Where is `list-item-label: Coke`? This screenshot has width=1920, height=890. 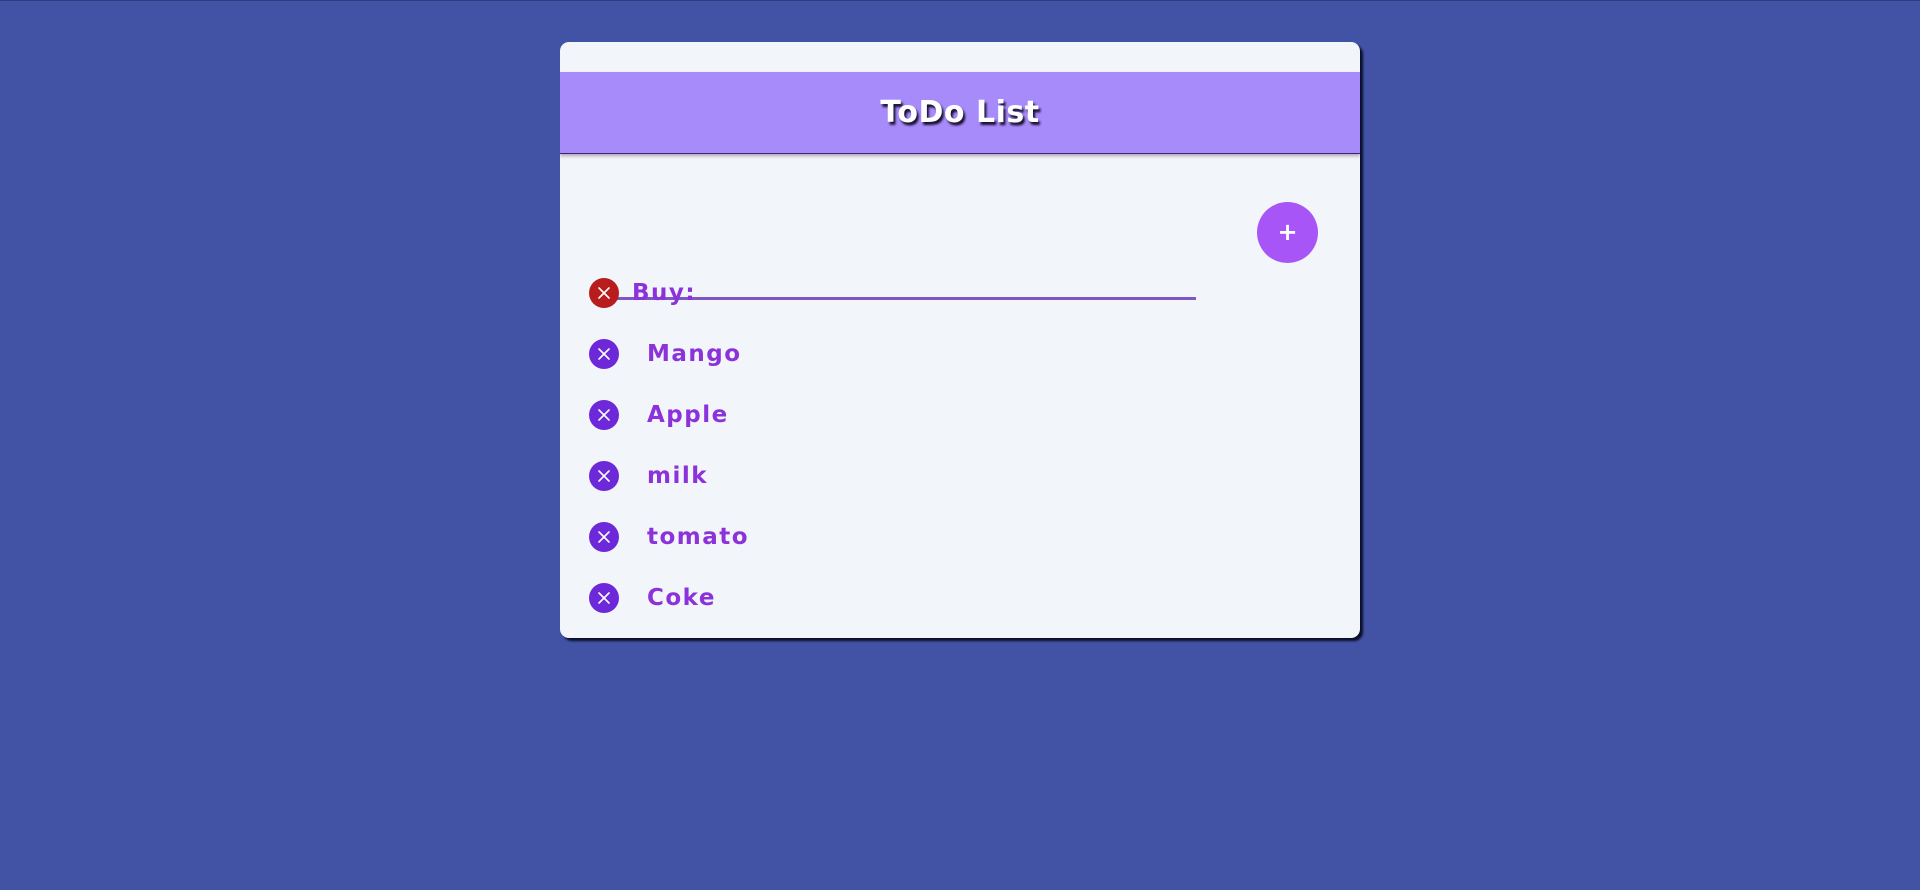
list-item-label: Coke is located at coordinates (681, 598).